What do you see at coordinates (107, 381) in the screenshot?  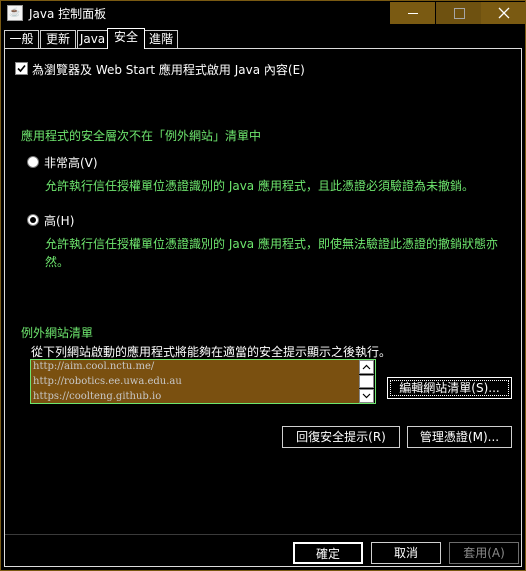 I see `list-item: http://robotics.ee.uwa.edu.au` at bounding box center [107, 381].